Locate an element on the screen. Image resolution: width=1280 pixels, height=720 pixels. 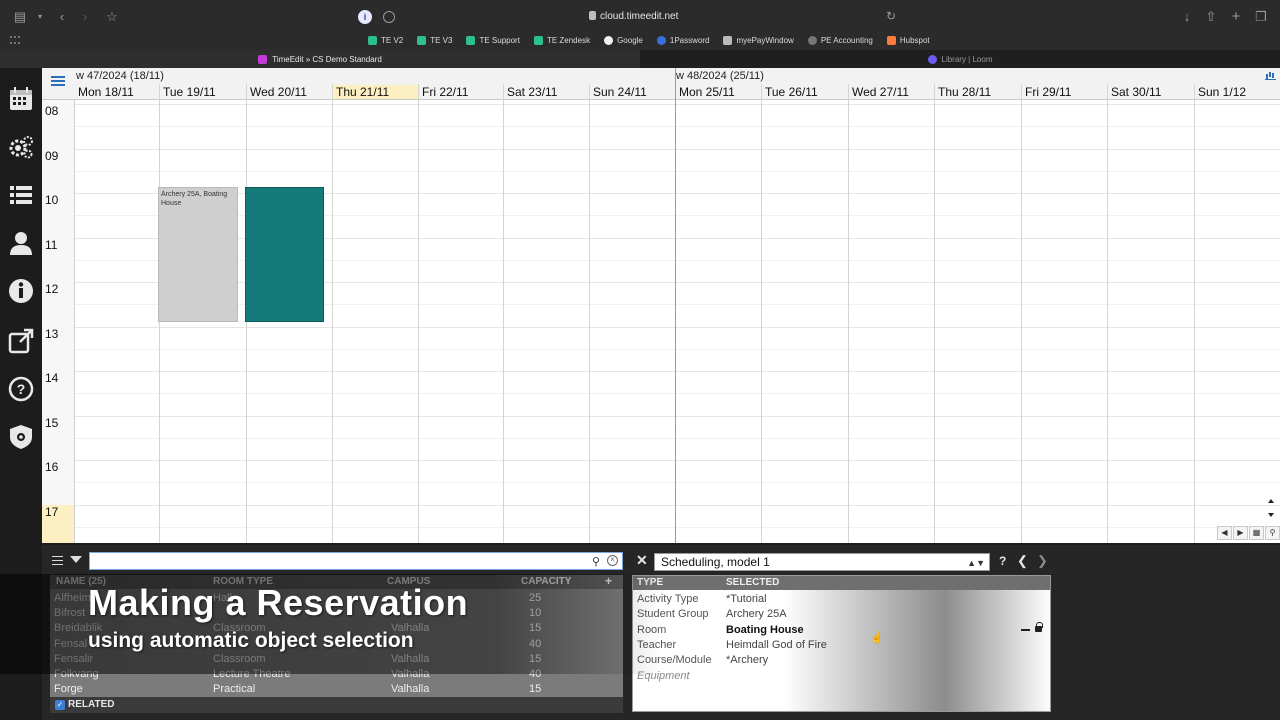
address-bar: i cloud.timeedit.net ↻ is located at coordinates (627, 17).